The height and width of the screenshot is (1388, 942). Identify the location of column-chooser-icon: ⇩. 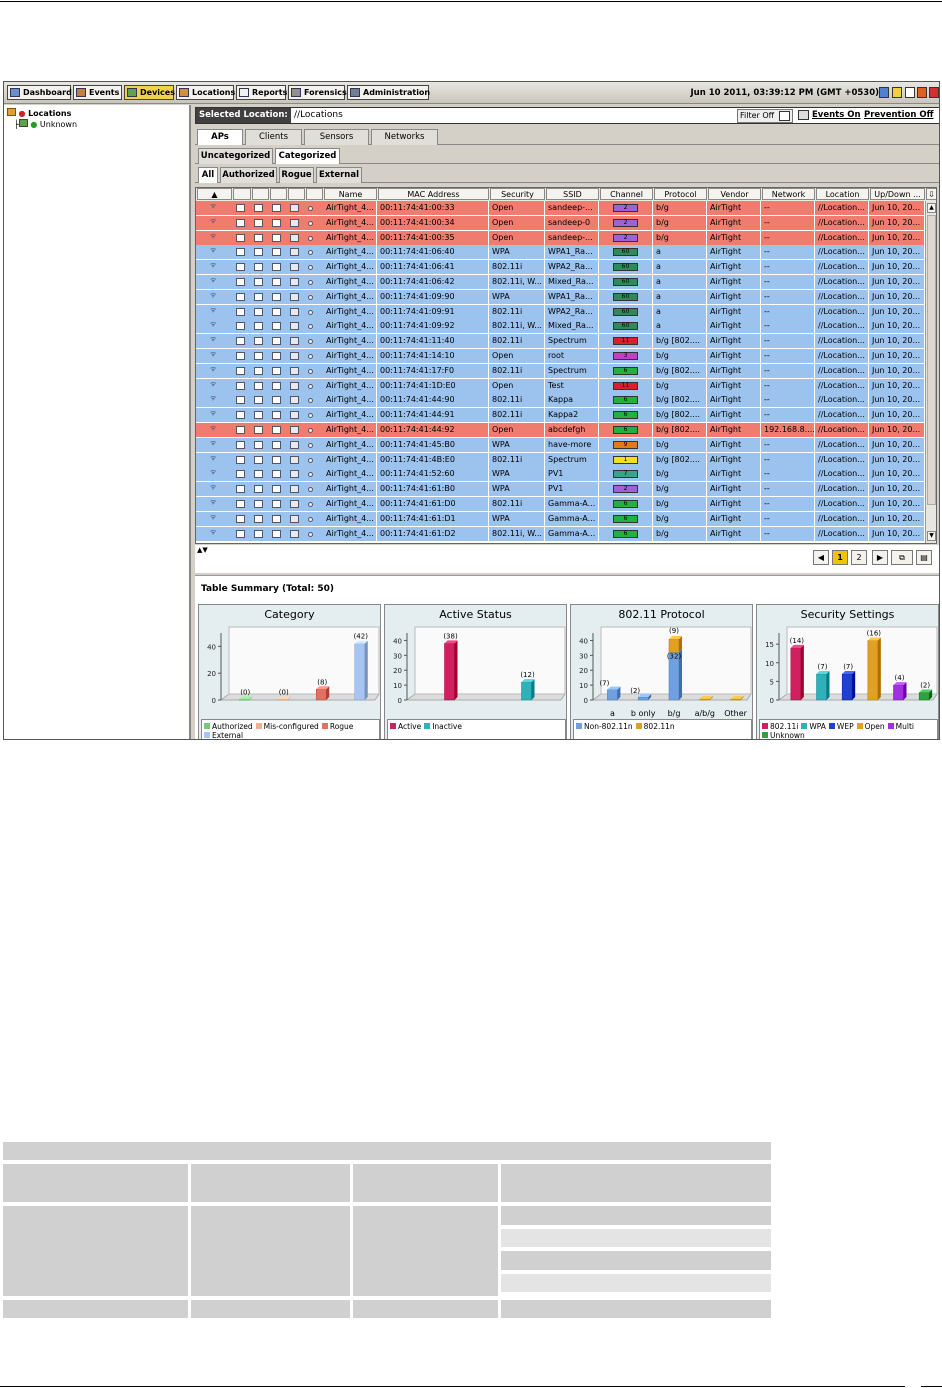
(931, 194).